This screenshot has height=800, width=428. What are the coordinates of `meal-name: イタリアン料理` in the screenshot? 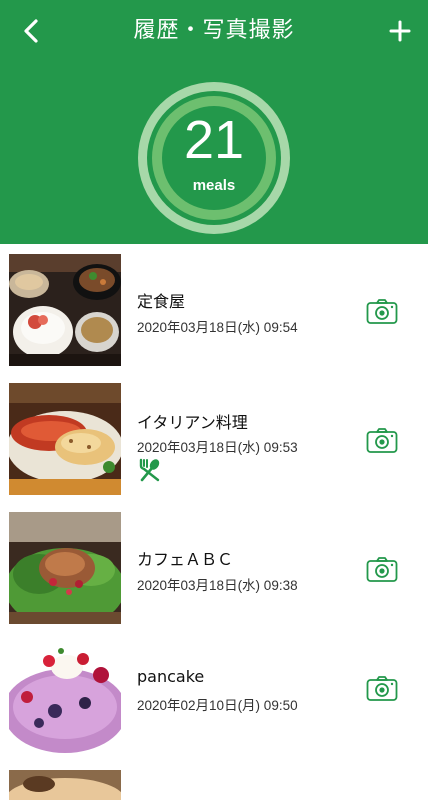 It's located at (192, 422).